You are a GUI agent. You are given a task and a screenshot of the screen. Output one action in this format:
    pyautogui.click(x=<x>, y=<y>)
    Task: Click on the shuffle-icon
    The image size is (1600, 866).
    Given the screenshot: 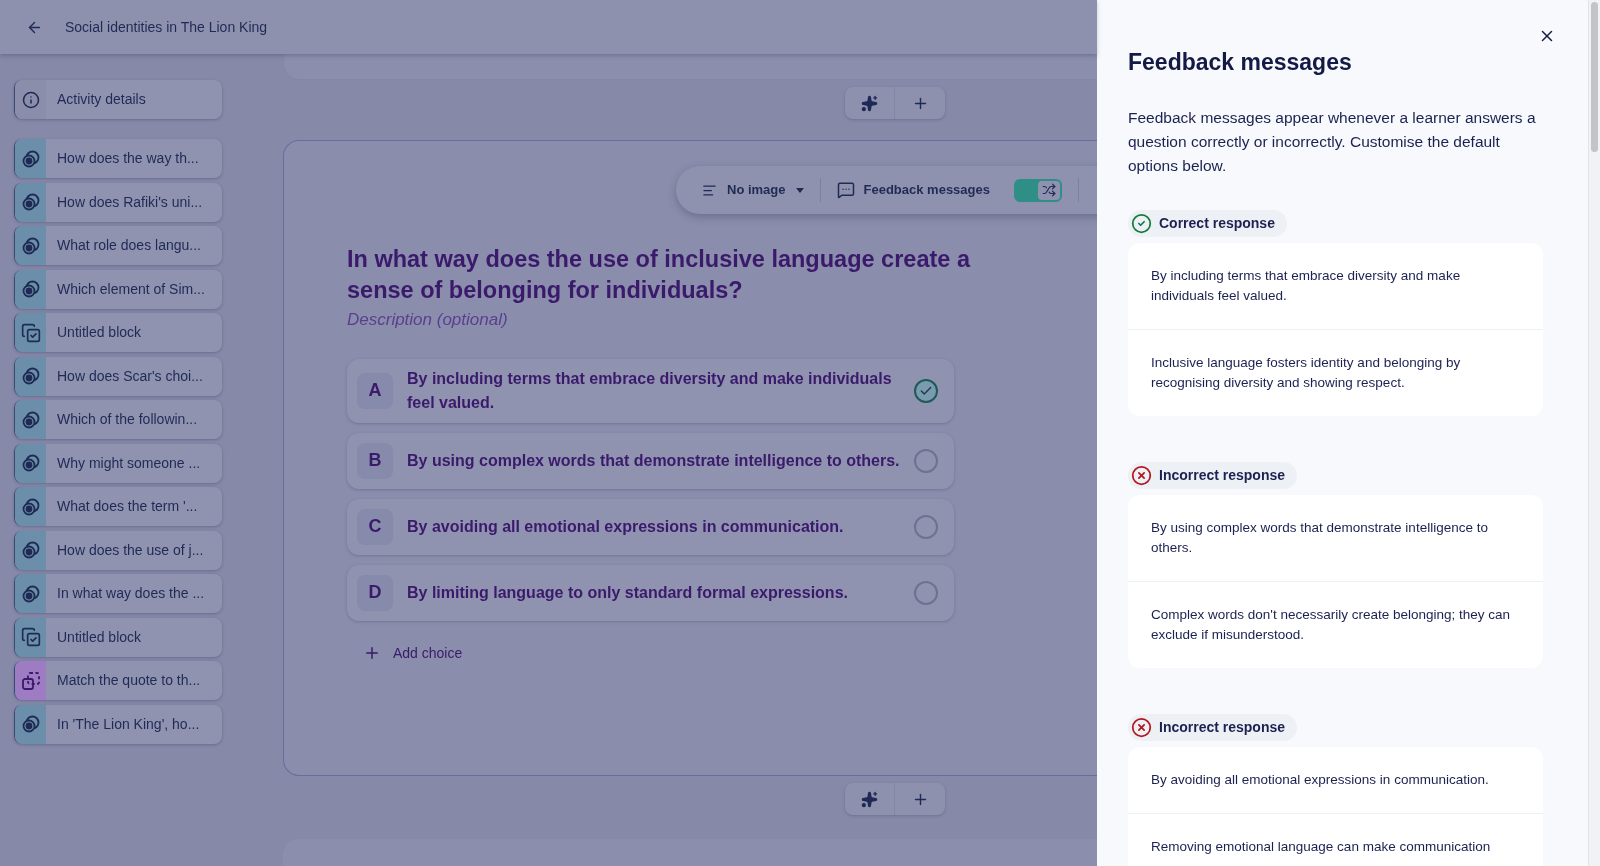 What is the action you would take?
    pyautogui.click(x=1049, y=190)
    